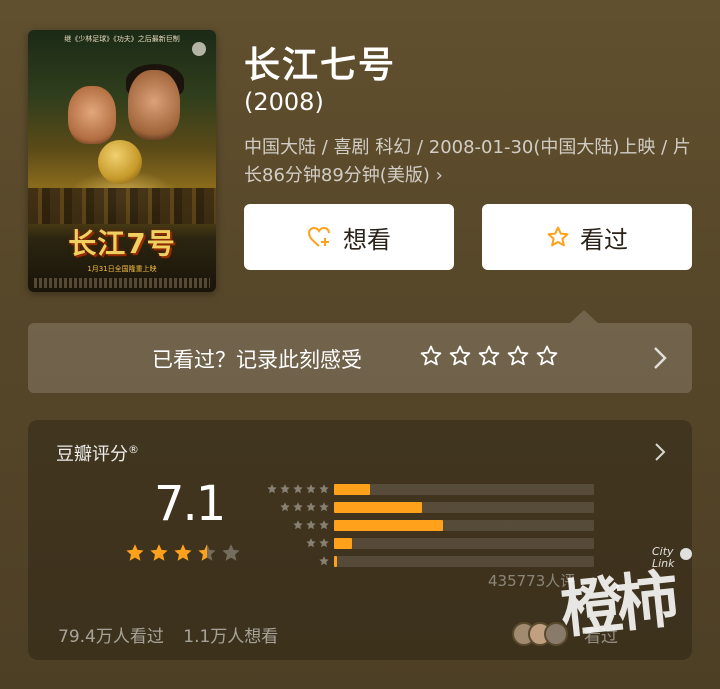 The width and height of the screenshot is (720, 689). What do you see at coordinates (231, 637) in the screenshot?
I see `want-count: 1.1万人想看` at bounding box center [231, 637].